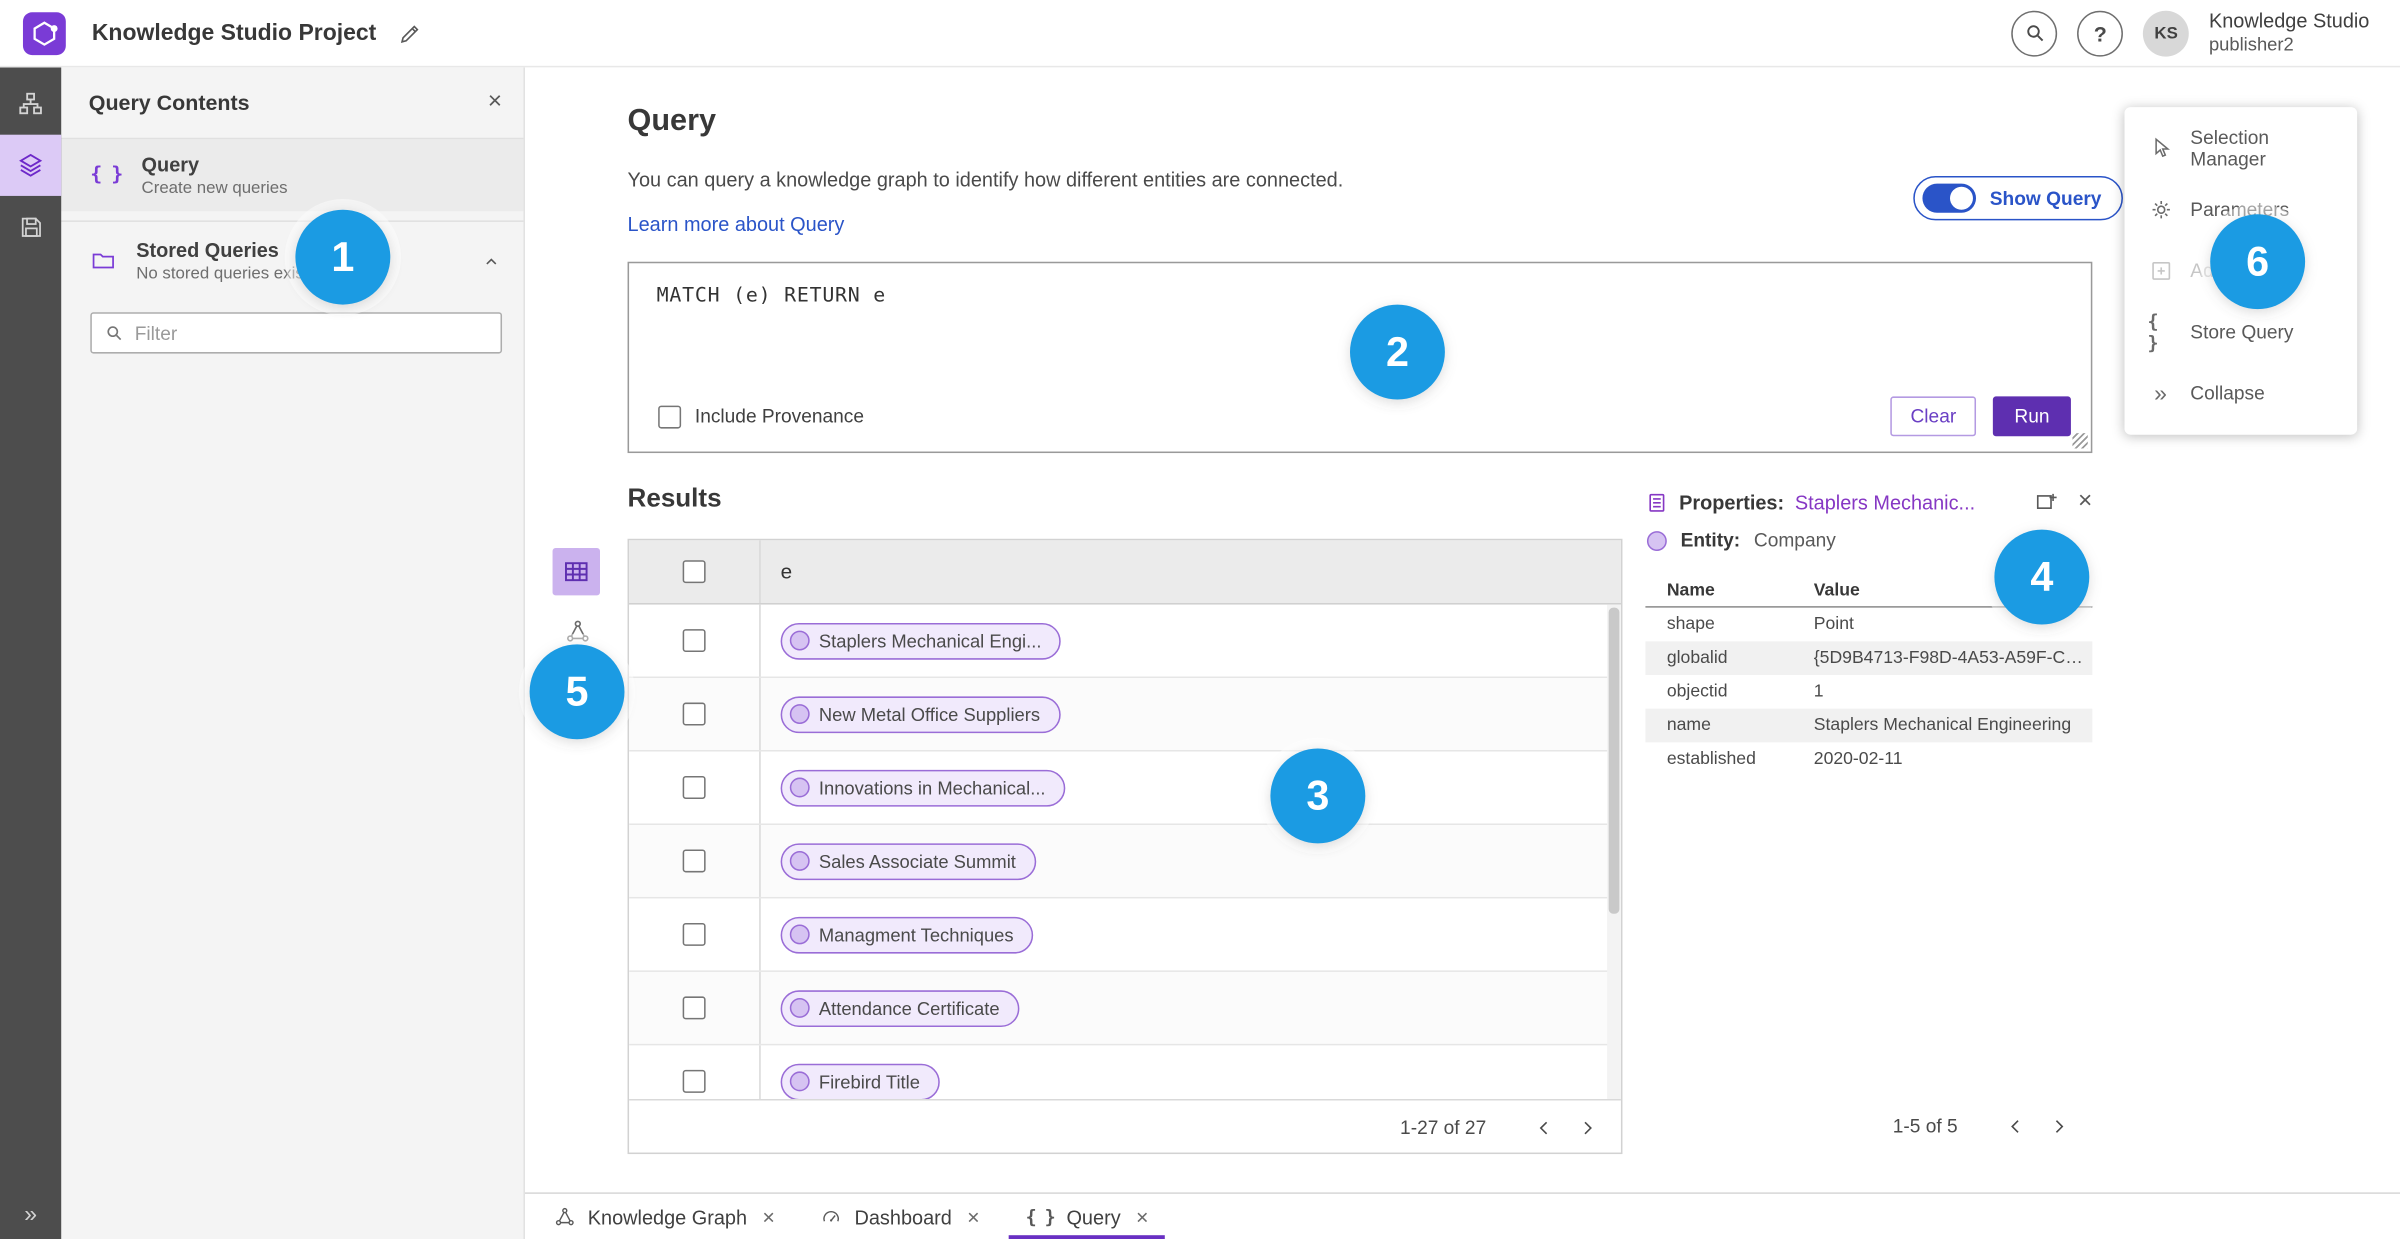 The height and width of the screenshot is (1239, 2400). Describe the element at coordinates (869, 1081) in the screenshot. I see `entity-chip-label: Firebird Title` at that location.